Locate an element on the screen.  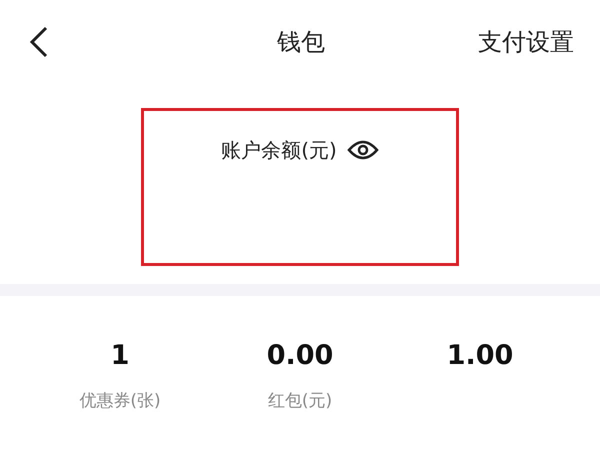
eye-icon is located at coordinates (362, 150).